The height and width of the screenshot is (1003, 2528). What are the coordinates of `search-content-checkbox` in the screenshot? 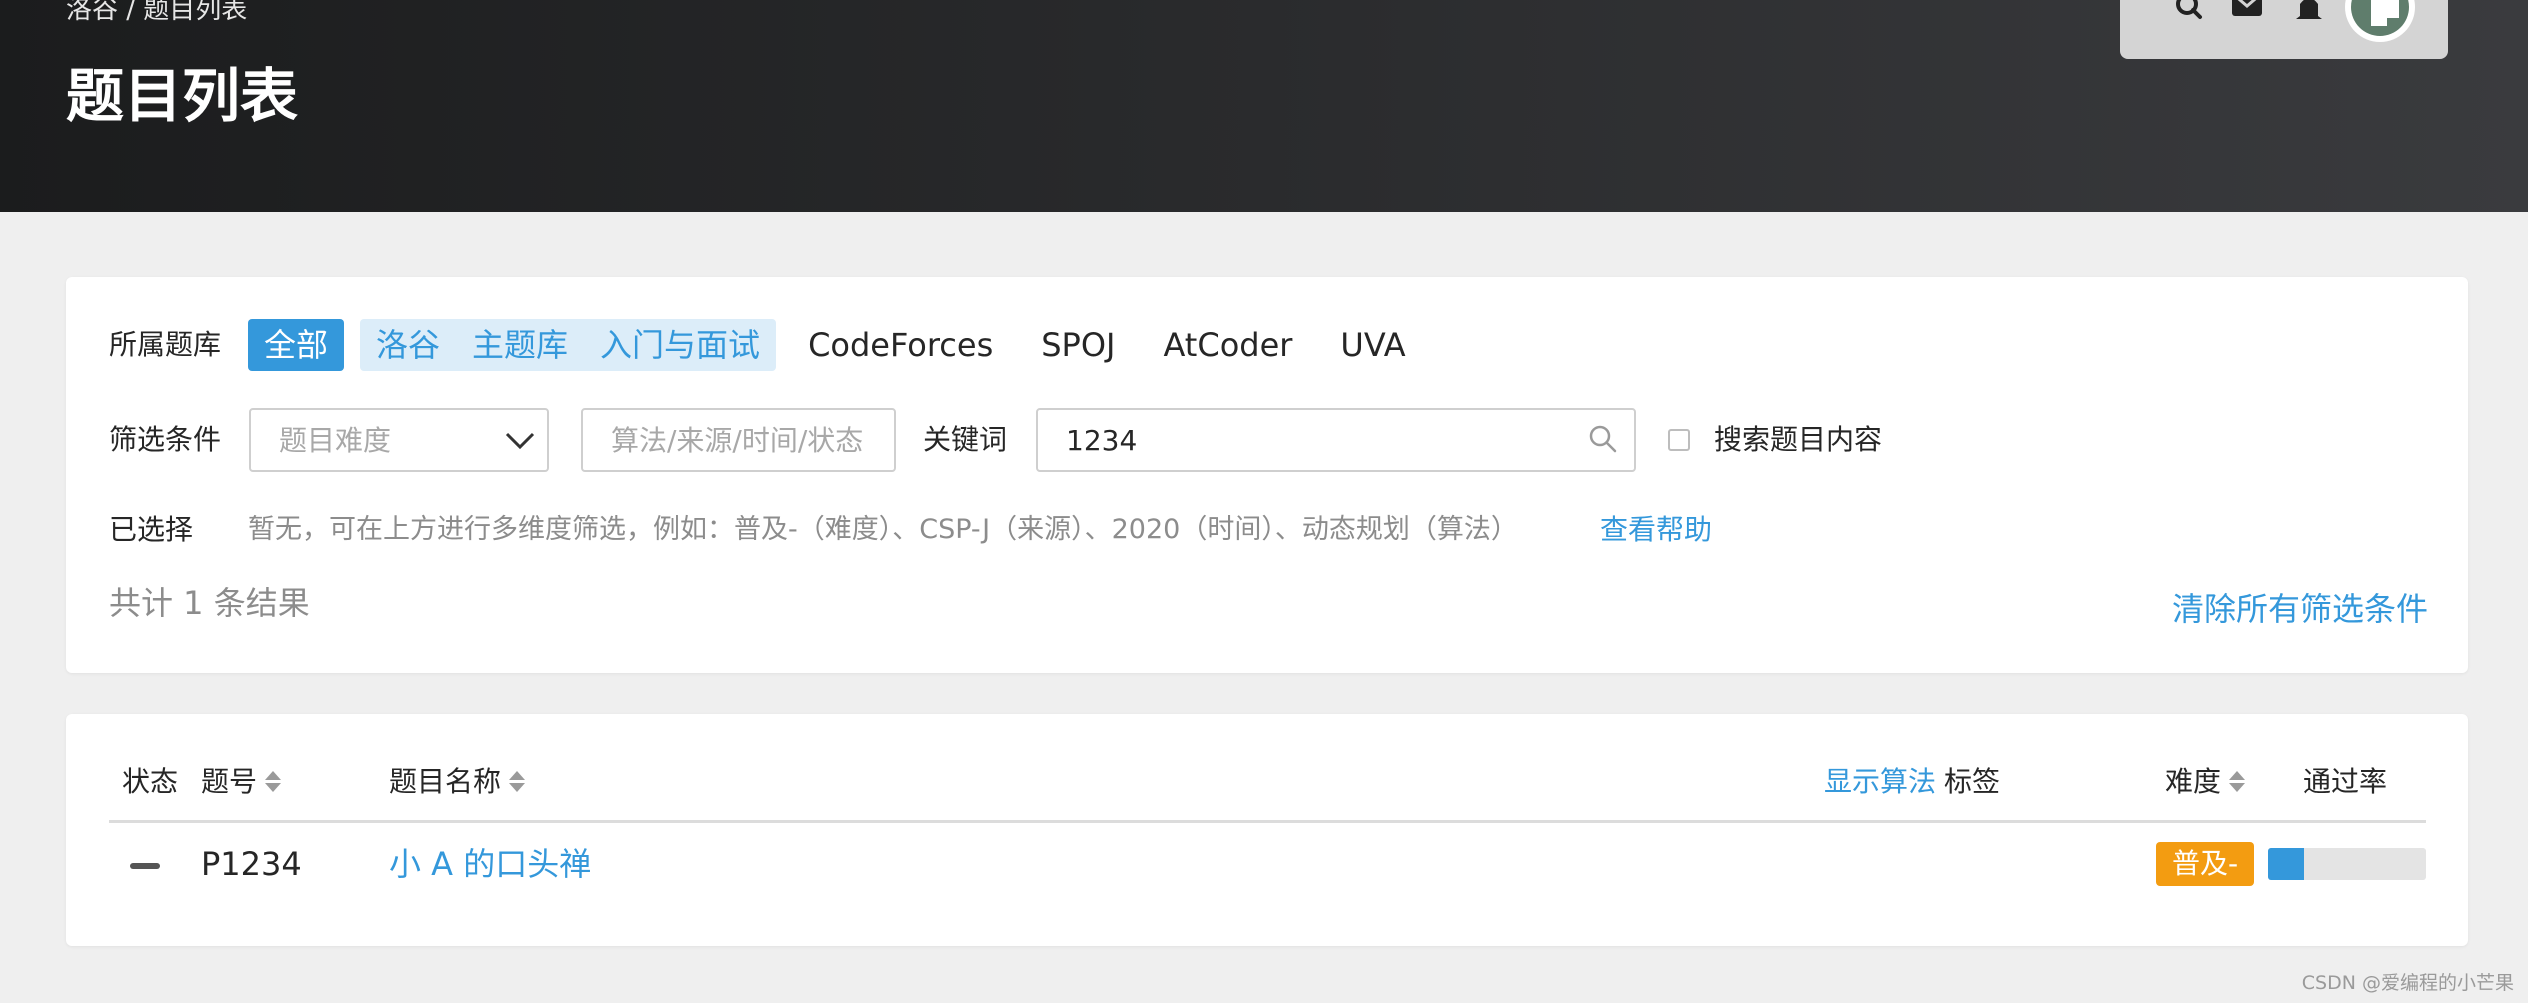 It's located at (1679, 440).